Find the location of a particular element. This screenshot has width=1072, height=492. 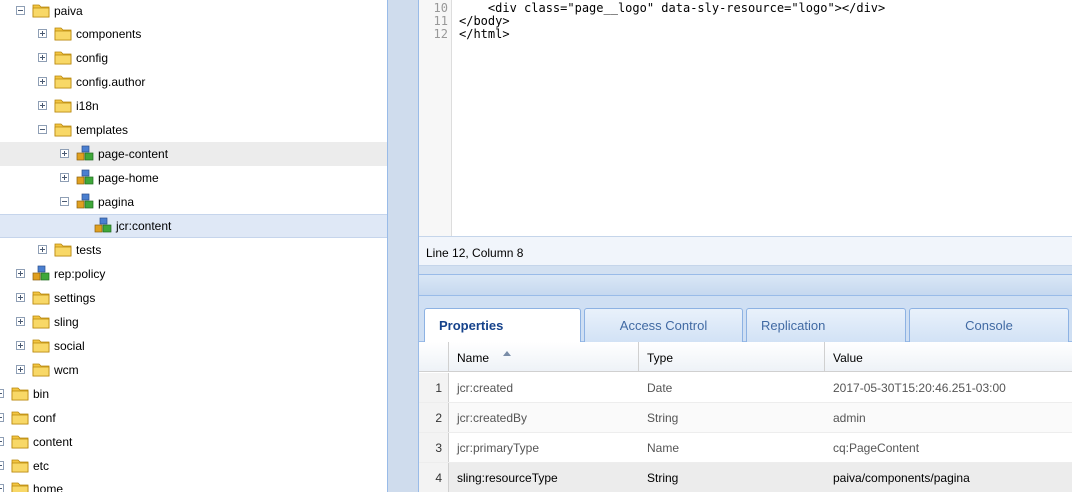

editor-status-bar: Line 12, Column 8 is located at coordinates (745, 251).